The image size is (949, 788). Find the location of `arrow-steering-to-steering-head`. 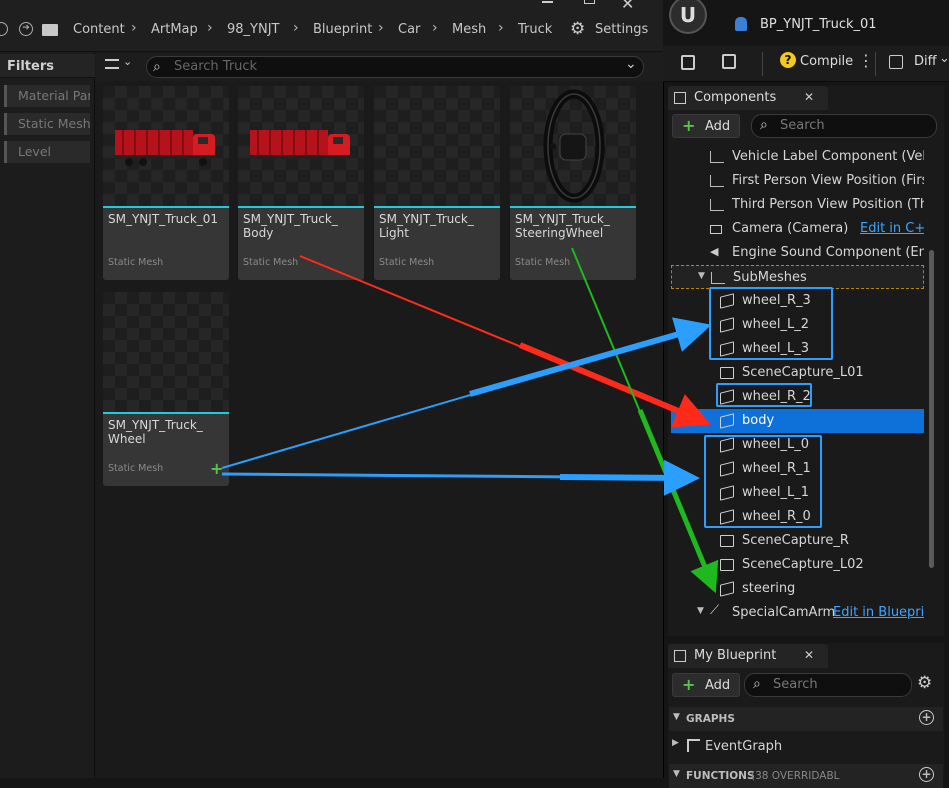

arrow-steering-to-steering-head is located at coordinates (678, 501).